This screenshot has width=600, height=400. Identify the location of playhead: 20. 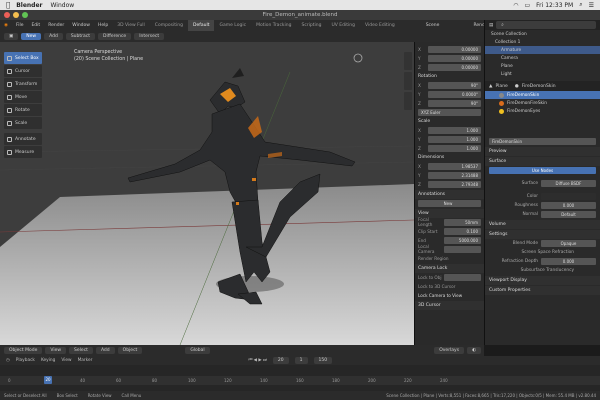
(48, 380).